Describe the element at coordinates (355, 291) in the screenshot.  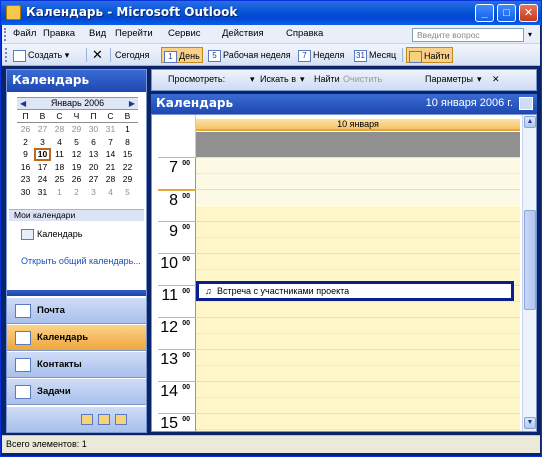
I see `appointment: ♫ Встреча с участниками проекта` at that location.